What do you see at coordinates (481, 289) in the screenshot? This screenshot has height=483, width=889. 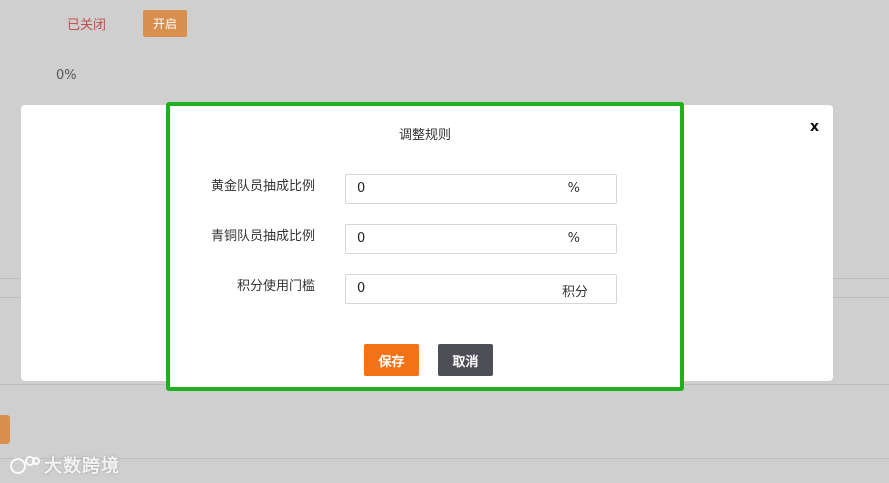 I see `points-threshold-input: 0 积分` at bounding box center [481, 289].